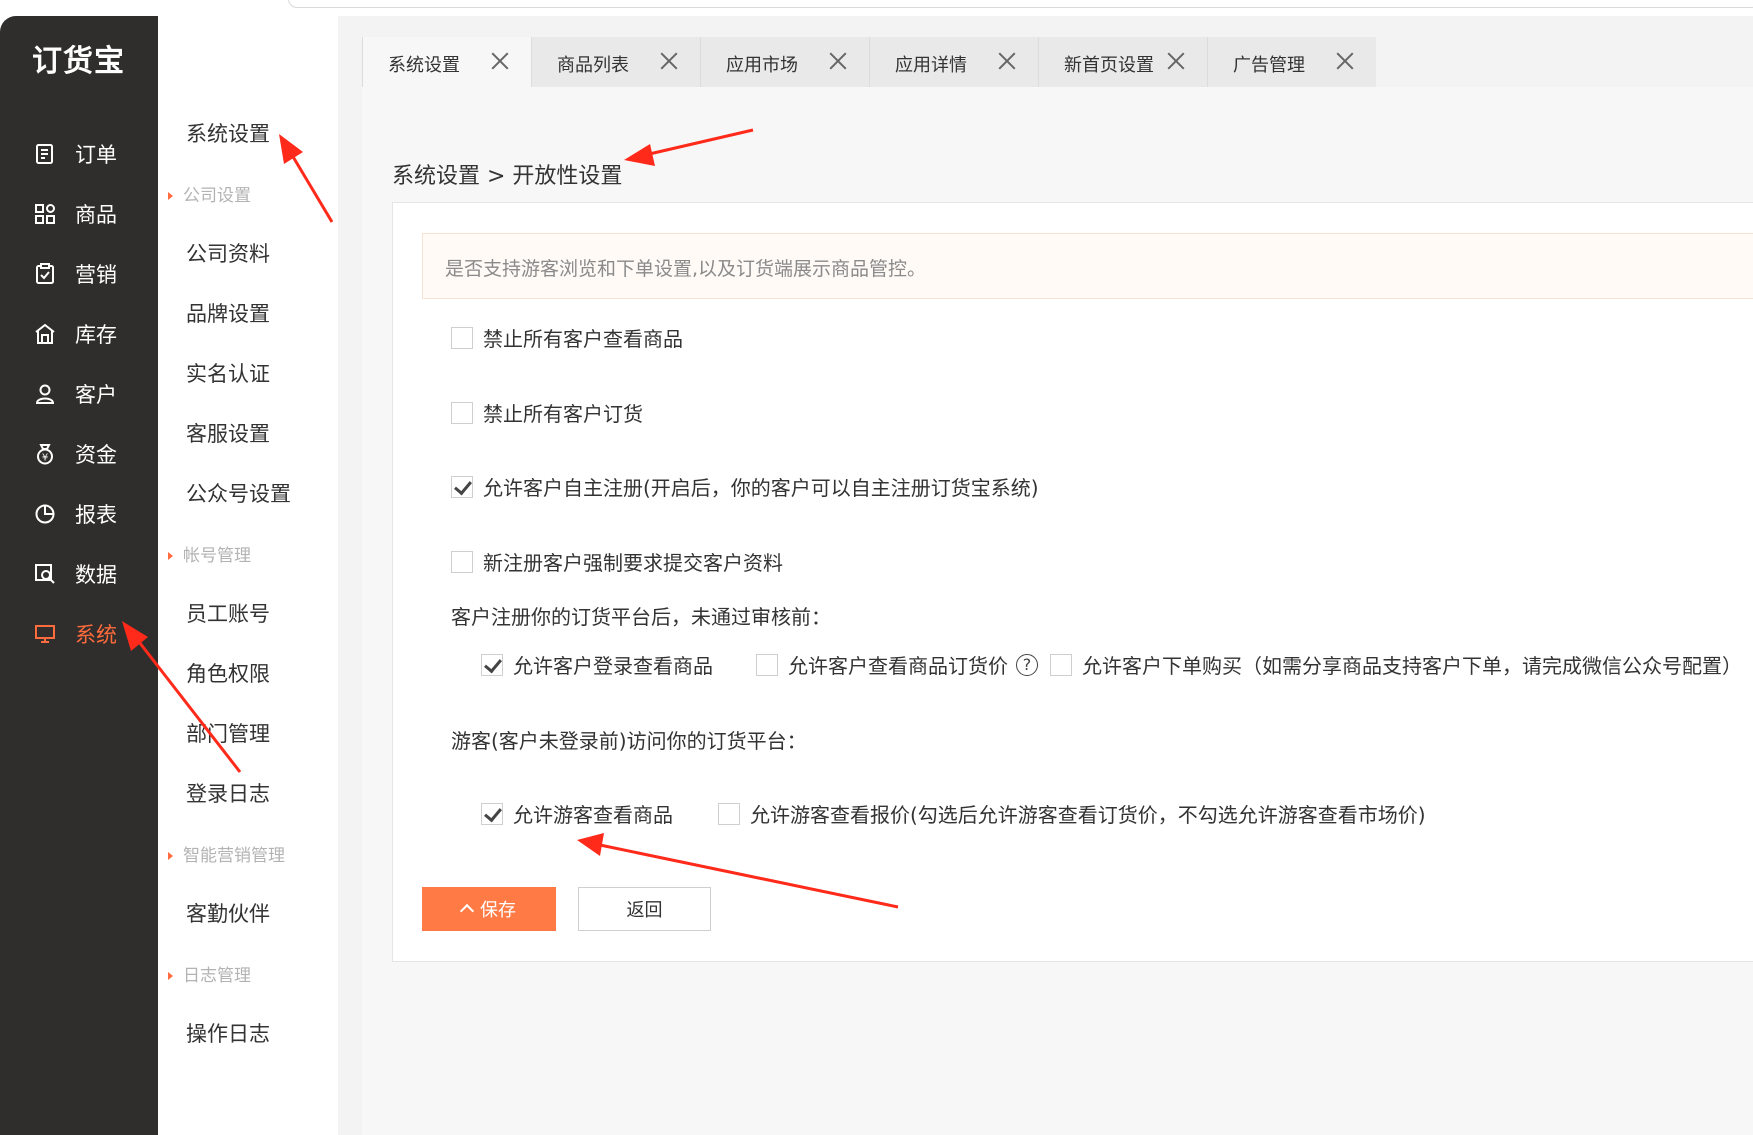 This screenshot has width=1753, height=1135. Describe the element at coordinates (209, 193) in the screenshot. I see `submenu-group-company: 公司设置` at that location.